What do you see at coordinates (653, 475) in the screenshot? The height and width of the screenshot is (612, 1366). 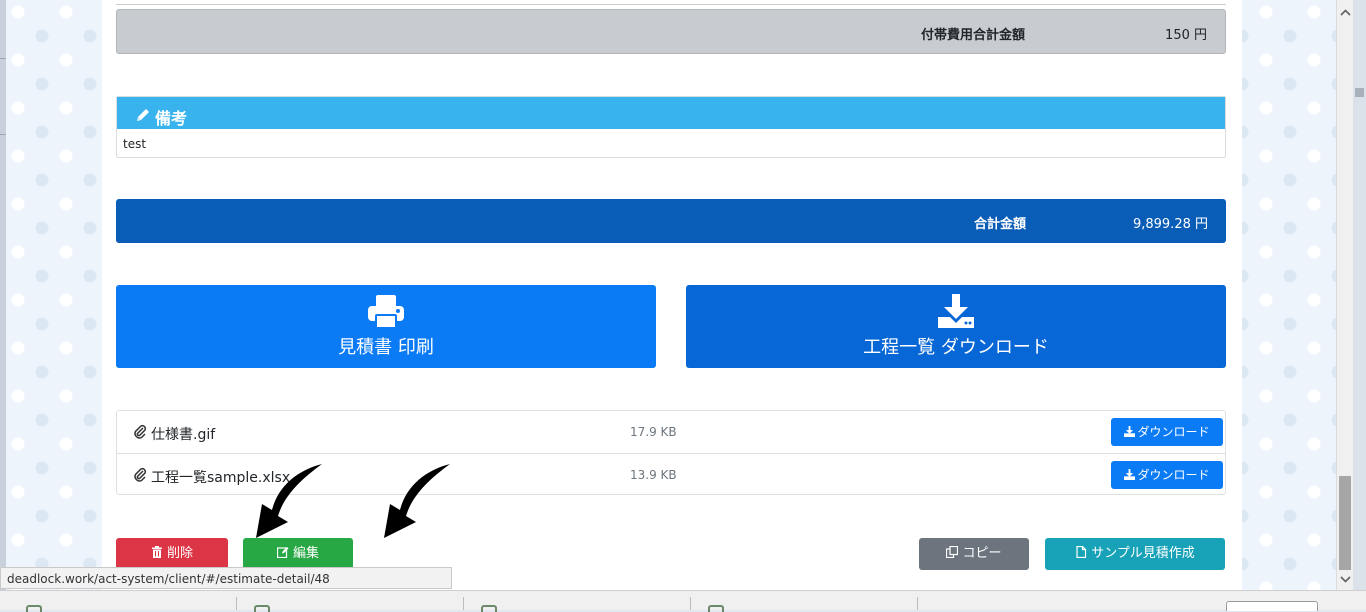 I see `attachment-size: 13.9 KB` at bounding box center [653, 475].